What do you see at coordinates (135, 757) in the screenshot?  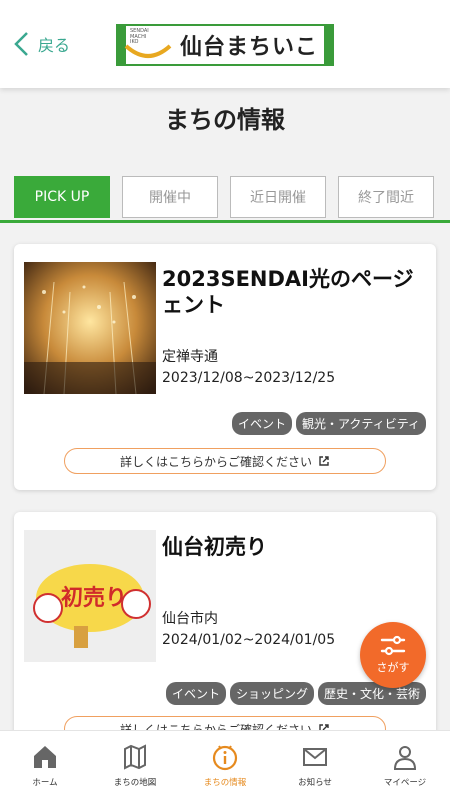 I see `map-icon` at bounding box center [135, 757].